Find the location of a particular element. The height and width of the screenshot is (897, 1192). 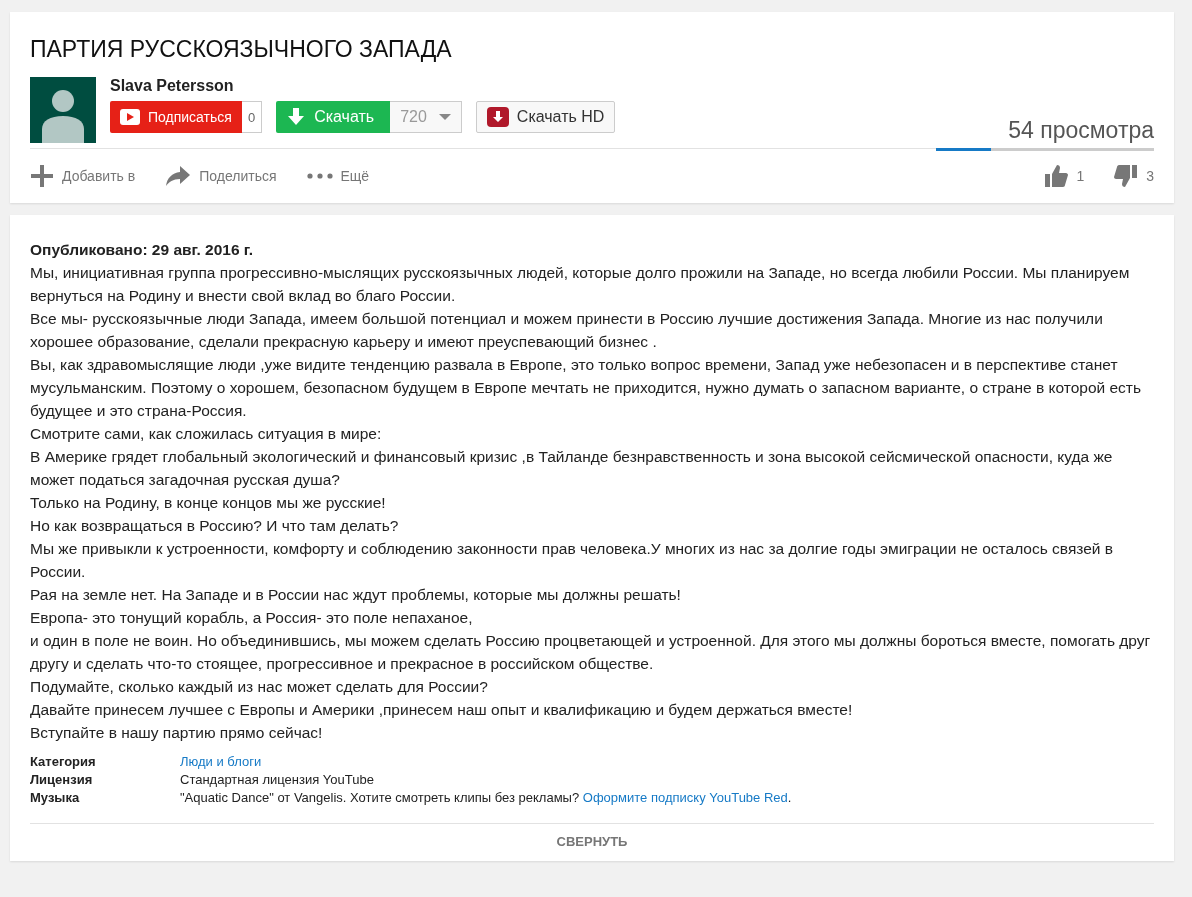

description-paragraph: Все мы- русскоязычные люди Запада, имеем большой потенциал и можем принести в Россию лучшие достижения Запада. Многие из нас получили хорошее образование, сделали прекрасную карьеру и имеют преуспевающий бизнес . is located at coordinates (567, 330).